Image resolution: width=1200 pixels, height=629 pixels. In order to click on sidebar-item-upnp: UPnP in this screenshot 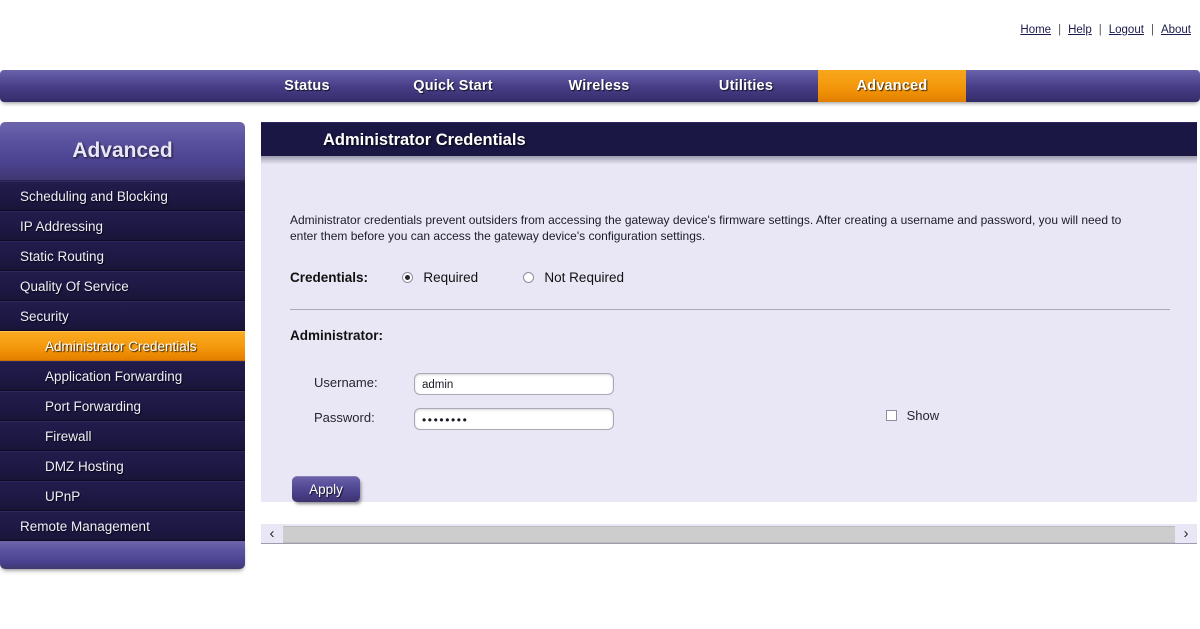, I will do `click(122, 496)`.